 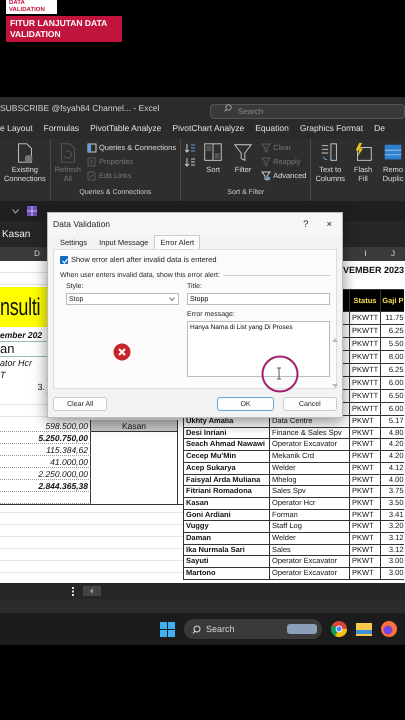 I want to click on table-cell: 2.844.365,38, so click(x=45, y=486).